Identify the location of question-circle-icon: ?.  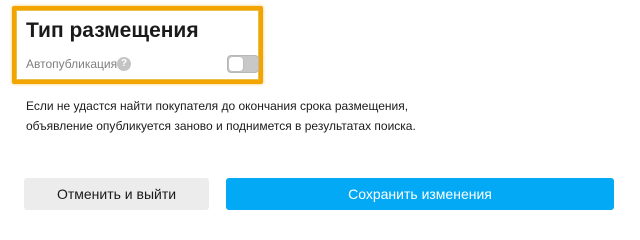
(124, 64).